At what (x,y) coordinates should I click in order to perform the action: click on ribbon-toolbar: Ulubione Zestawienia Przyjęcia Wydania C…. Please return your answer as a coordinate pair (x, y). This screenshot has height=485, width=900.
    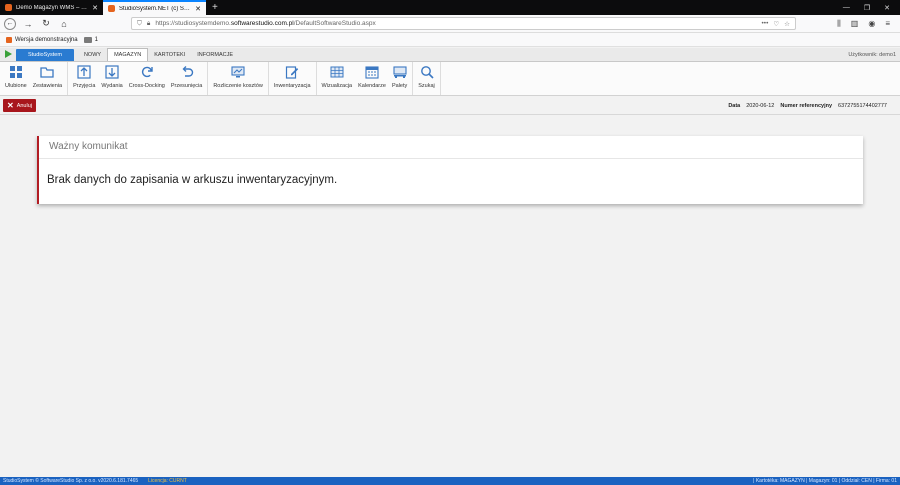
    Looking at the image, I should click on (450, 79).